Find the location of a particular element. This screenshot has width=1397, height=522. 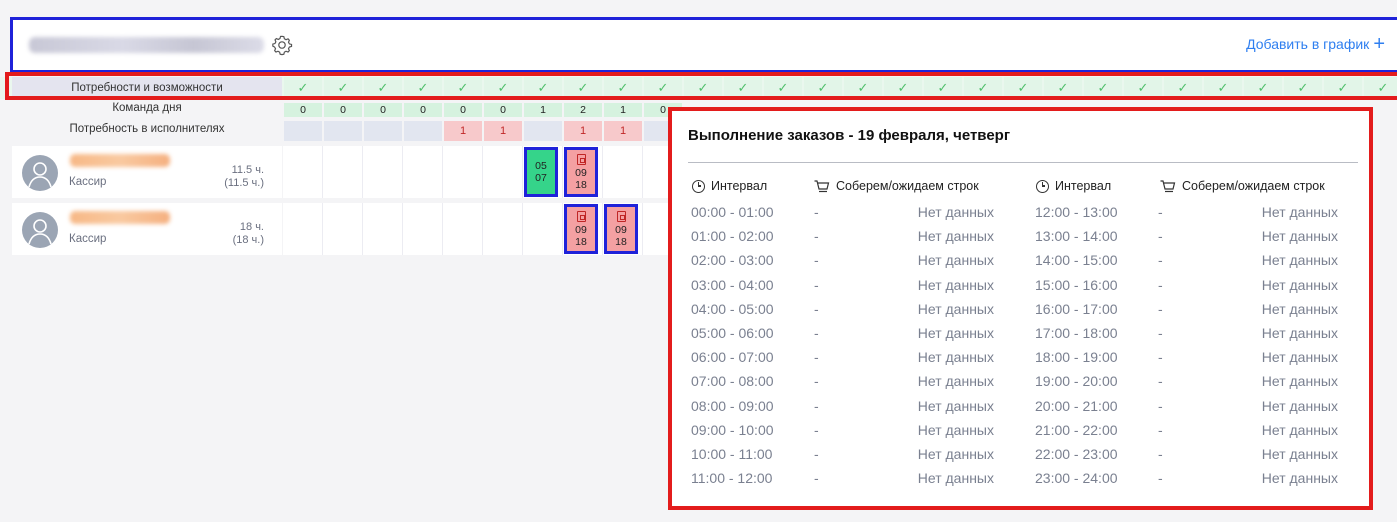

document-icon is located at coordinates (621, 216).